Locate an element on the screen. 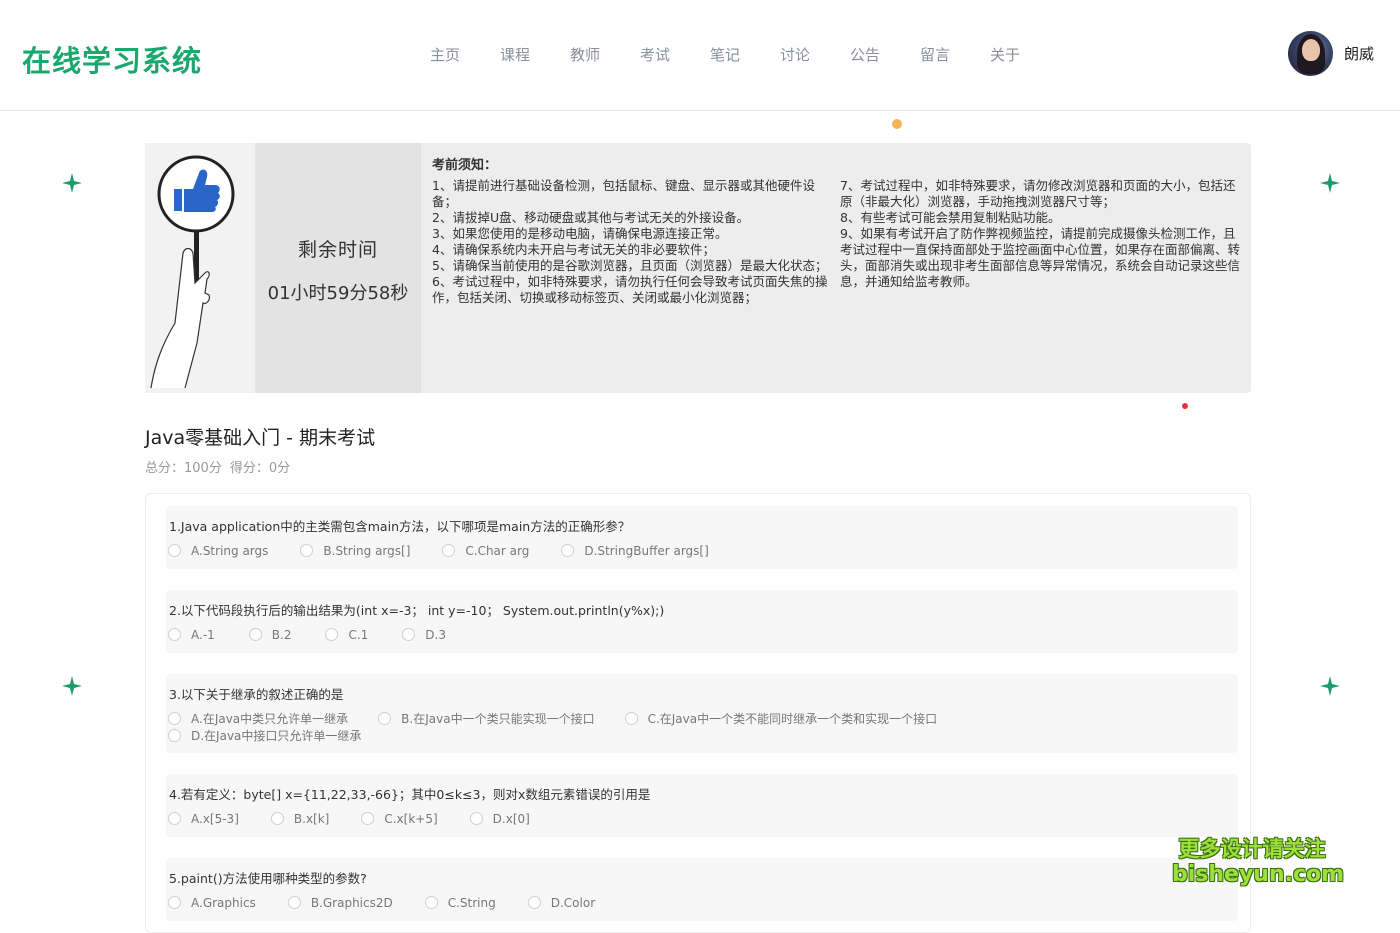  option-d: D.x[0] is located at coordinates (499, 818).